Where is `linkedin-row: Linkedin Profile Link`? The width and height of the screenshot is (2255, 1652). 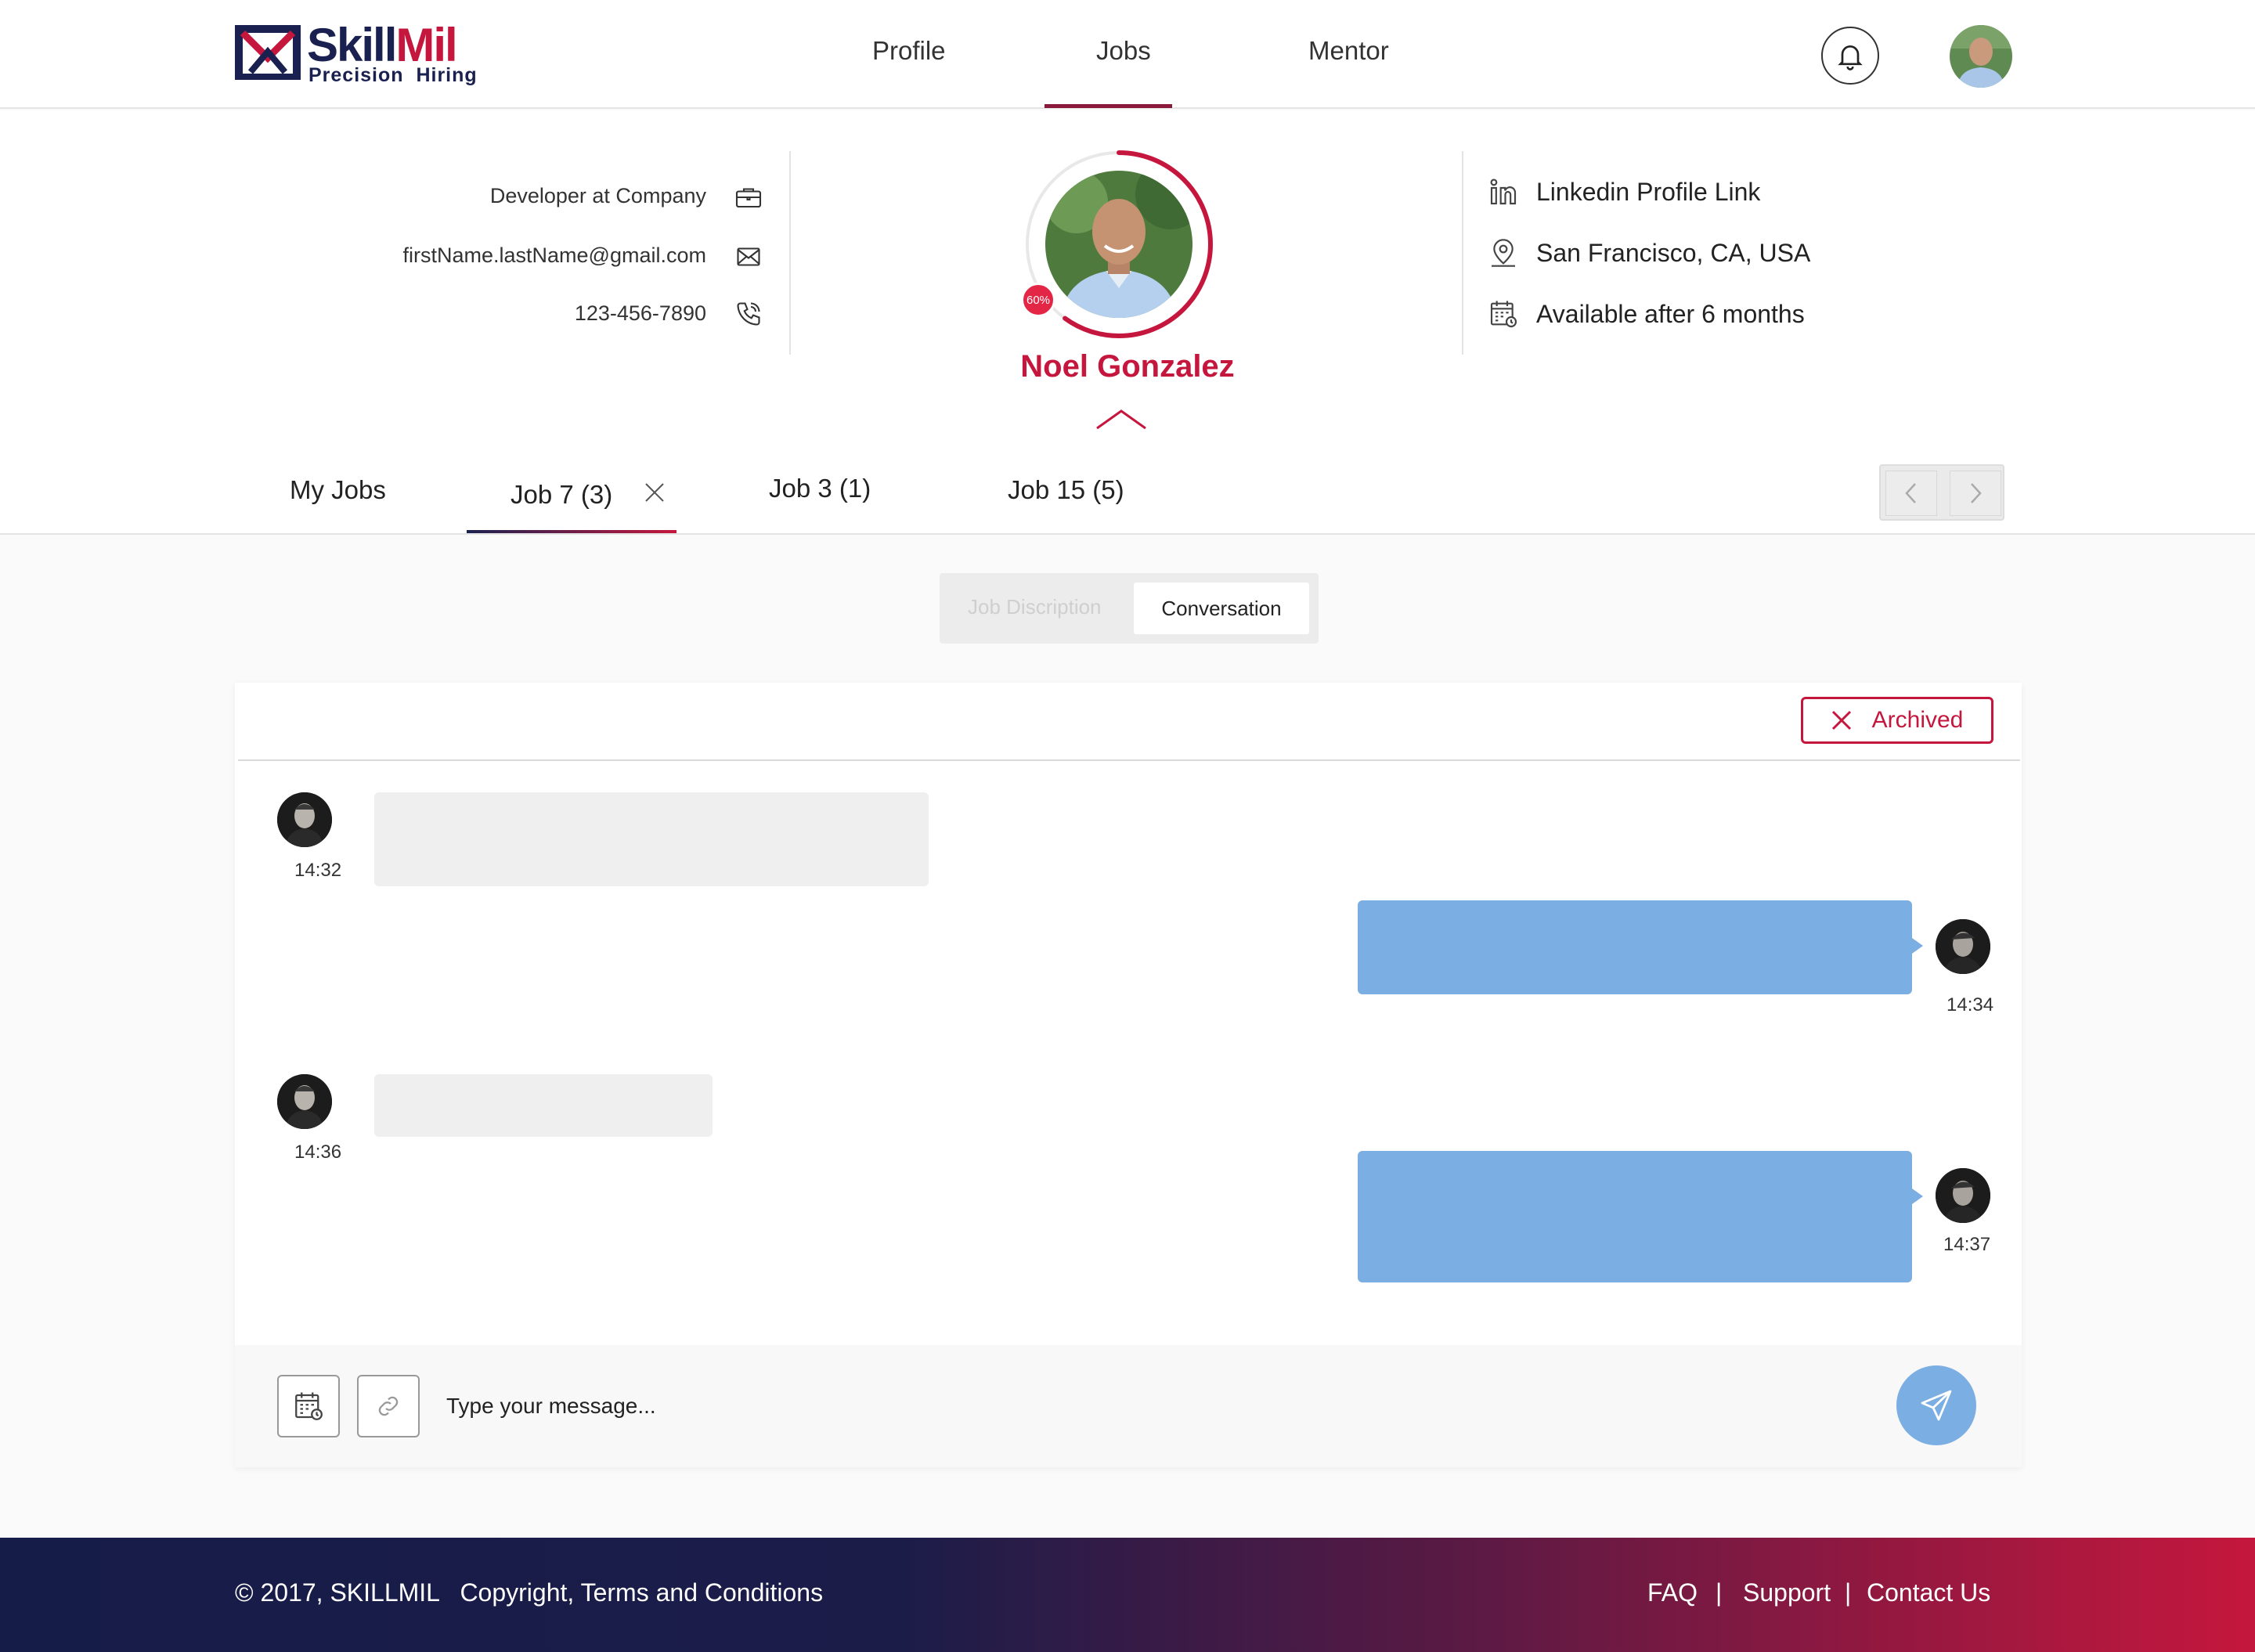
linkedin-row: Linkedin Profile Link is located at coordinates (1624, 191).